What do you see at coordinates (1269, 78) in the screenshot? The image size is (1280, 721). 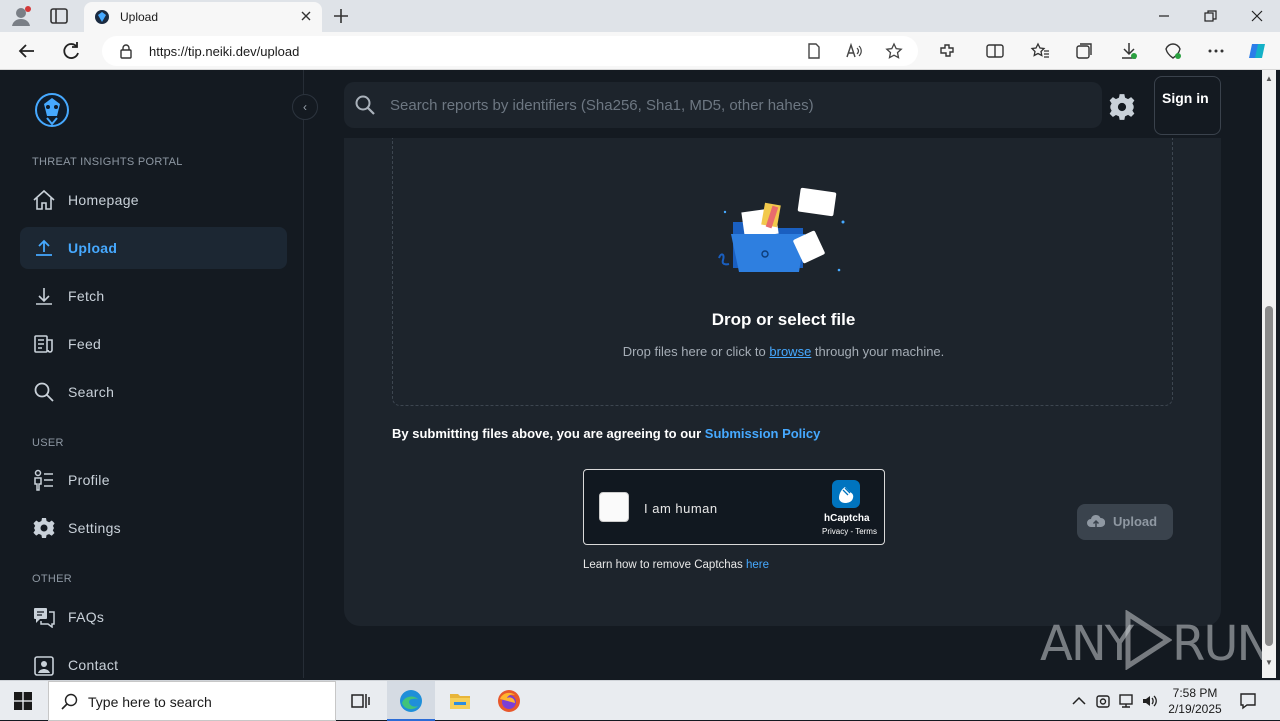 I see `scroll-up-icon: ▲` at bounding box center [1269, 78].